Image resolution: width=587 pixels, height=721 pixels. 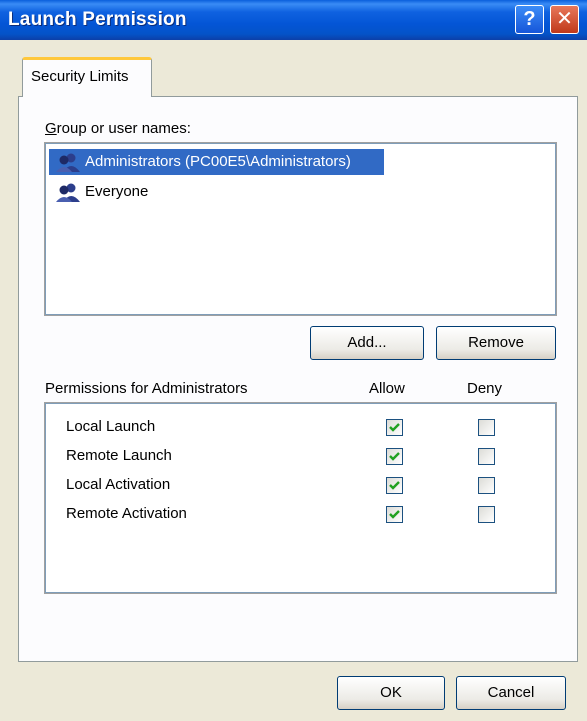 I want to click on permission-row: Local Launch, so click(x=300, y=428).